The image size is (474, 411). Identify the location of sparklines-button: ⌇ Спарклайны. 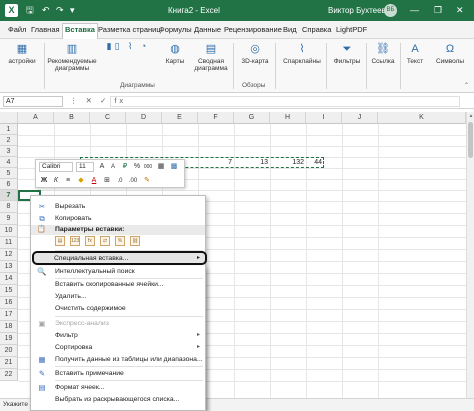
(302, 53).